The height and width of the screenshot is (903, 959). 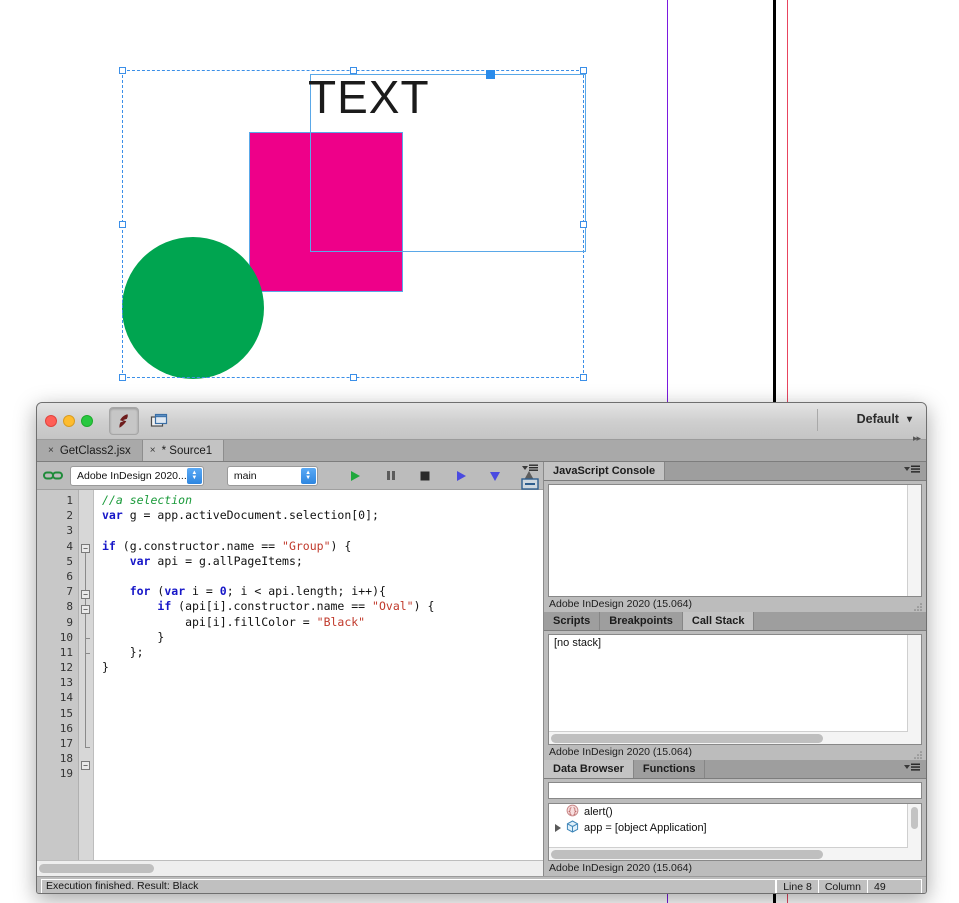 What do you see at coordinates (914, 832) in the screenshot?
I see `databrowser-vertical-scrollbar` at bounding box center [914, 832].